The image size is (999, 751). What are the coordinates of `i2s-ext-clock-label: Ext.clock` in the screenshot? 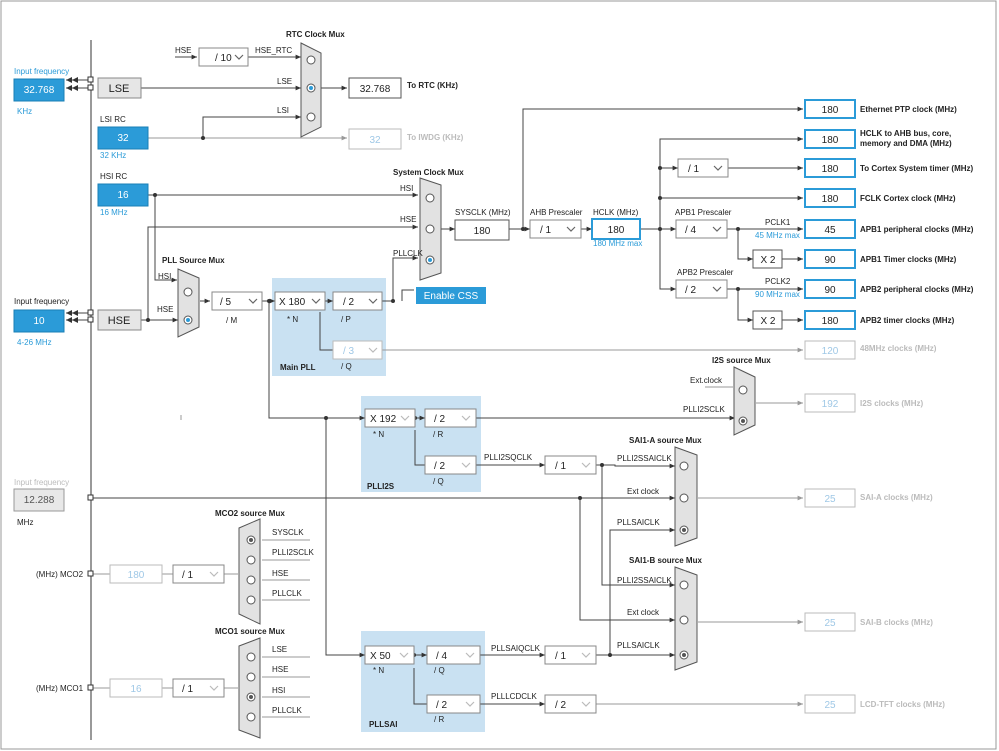 It's located at (706, 380).